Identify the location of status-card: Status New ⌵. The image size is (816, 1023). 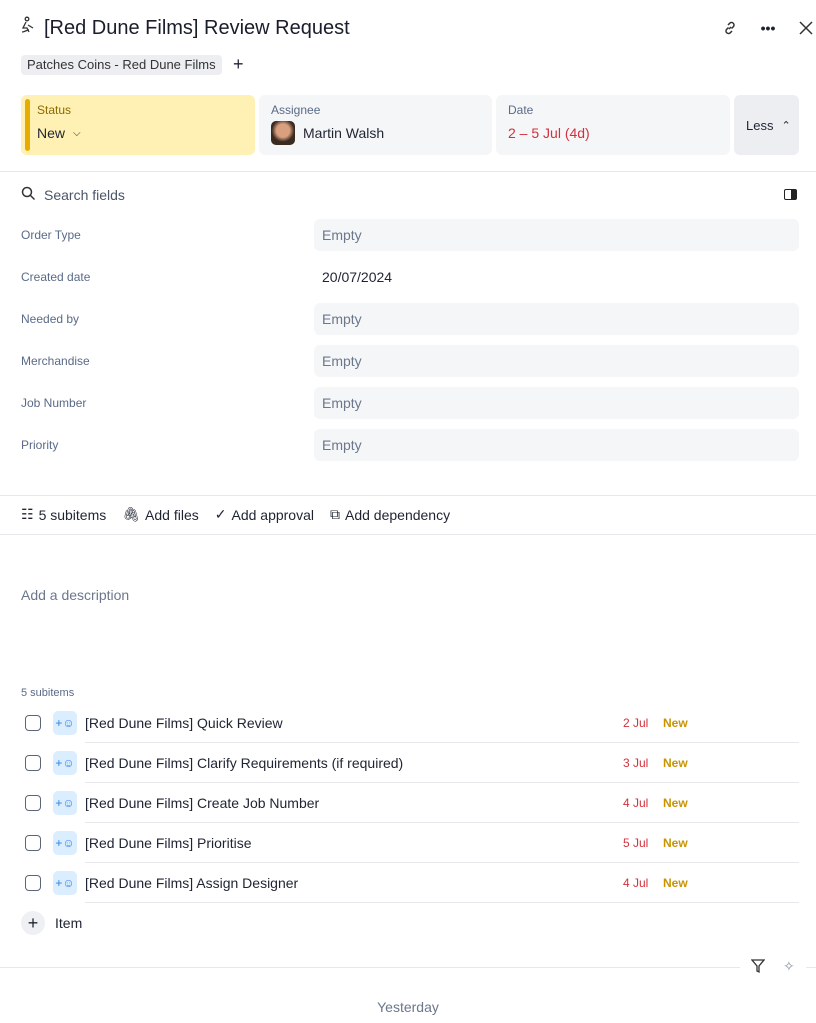
(138, 125).